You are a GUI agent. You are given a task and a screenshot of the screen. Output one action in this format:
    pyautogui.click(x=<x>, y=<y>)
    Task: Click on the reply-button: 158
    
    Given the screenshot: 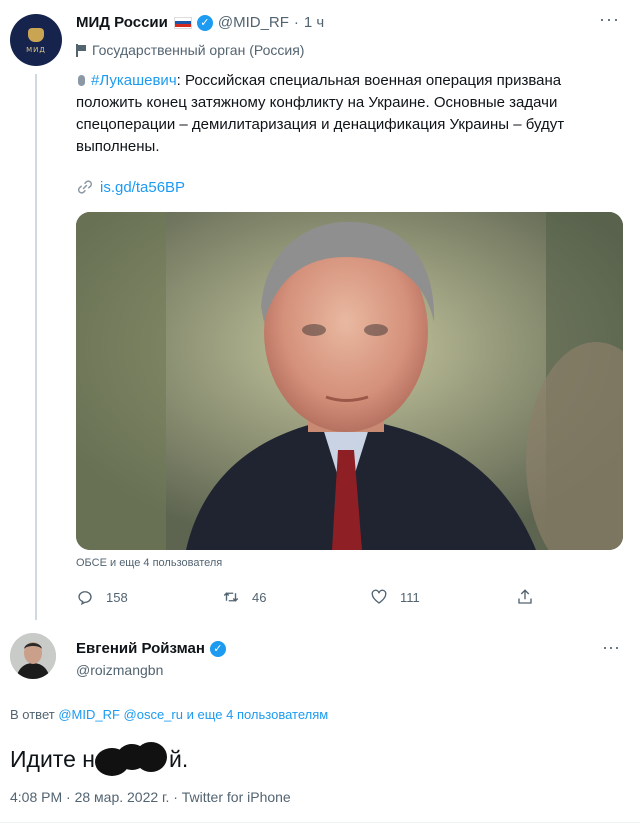 What is the action you would take?
    pyautogui.click(x=102, y=597)
    